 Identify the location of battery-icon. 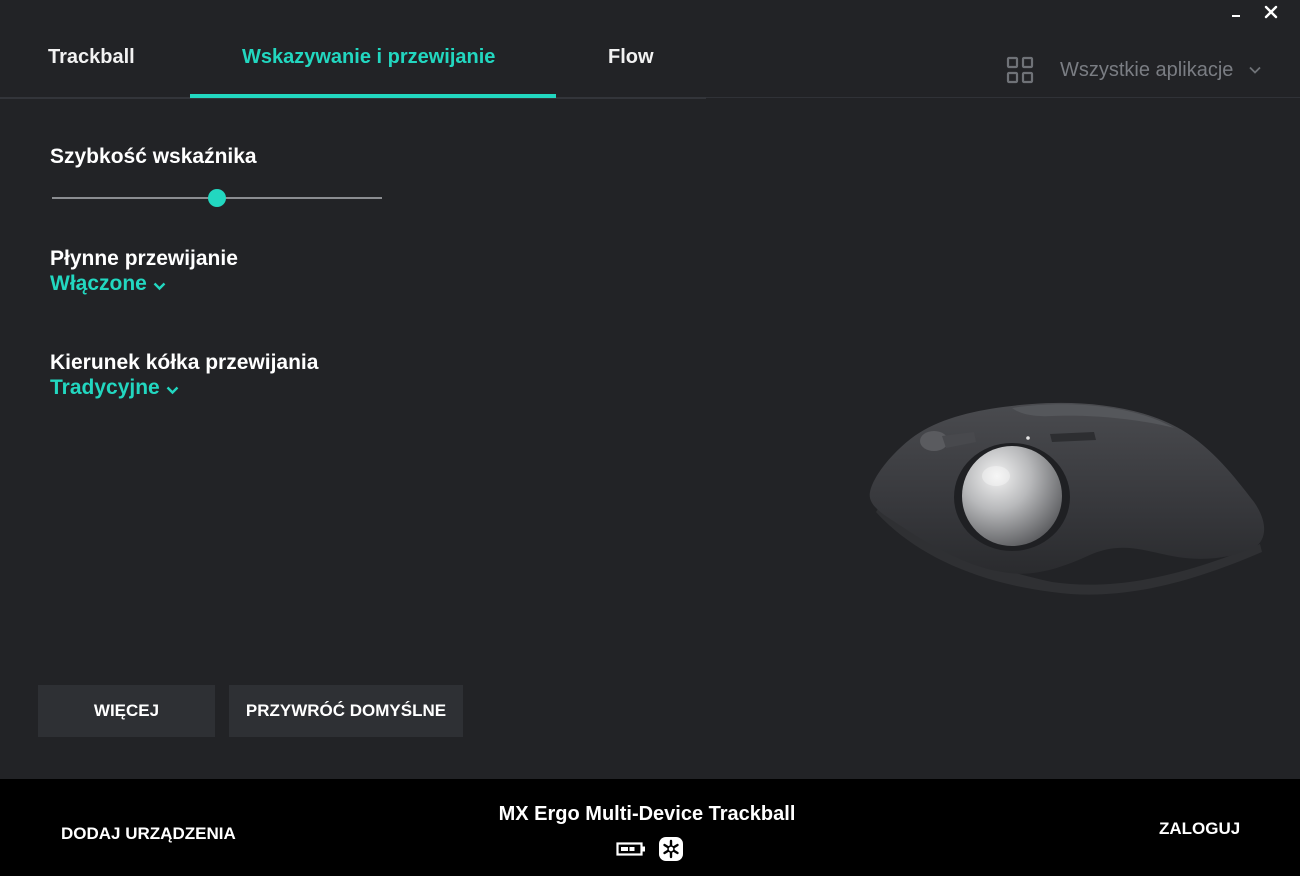
(630, 849).